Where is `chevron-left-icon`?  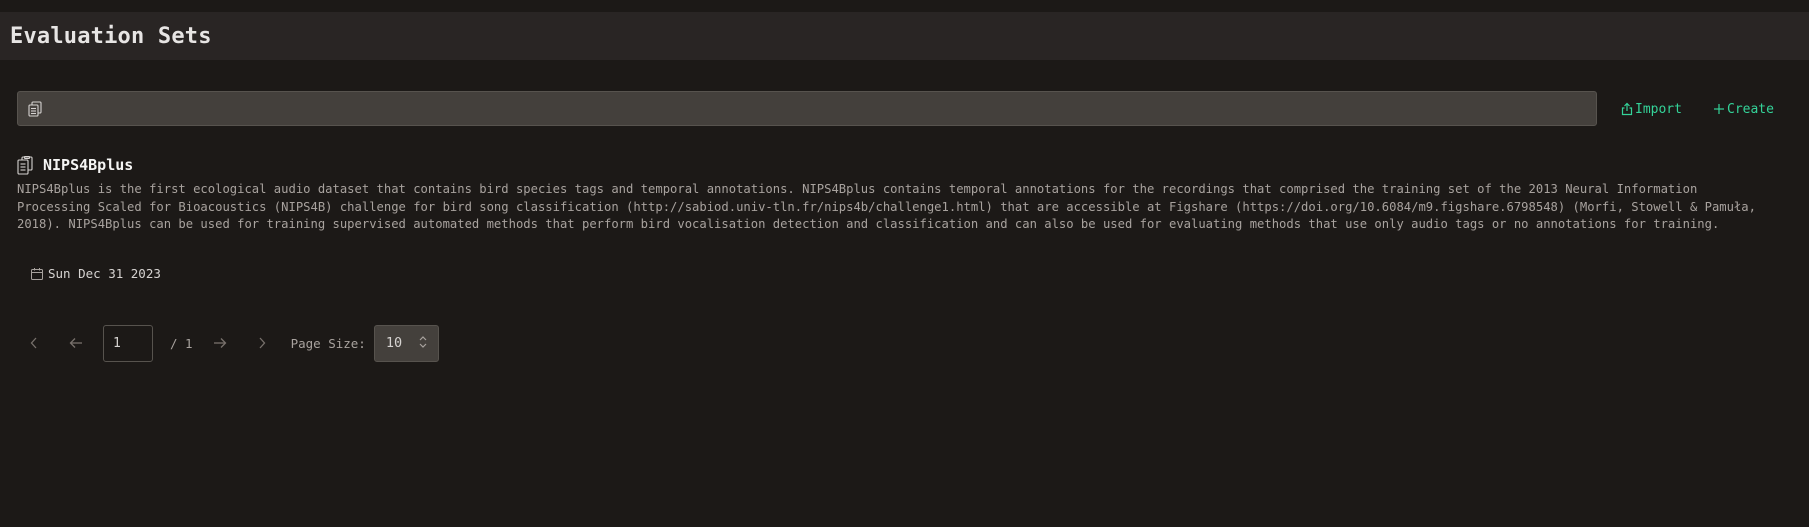
chevron-left-icon is located at coordinates (34, 343).